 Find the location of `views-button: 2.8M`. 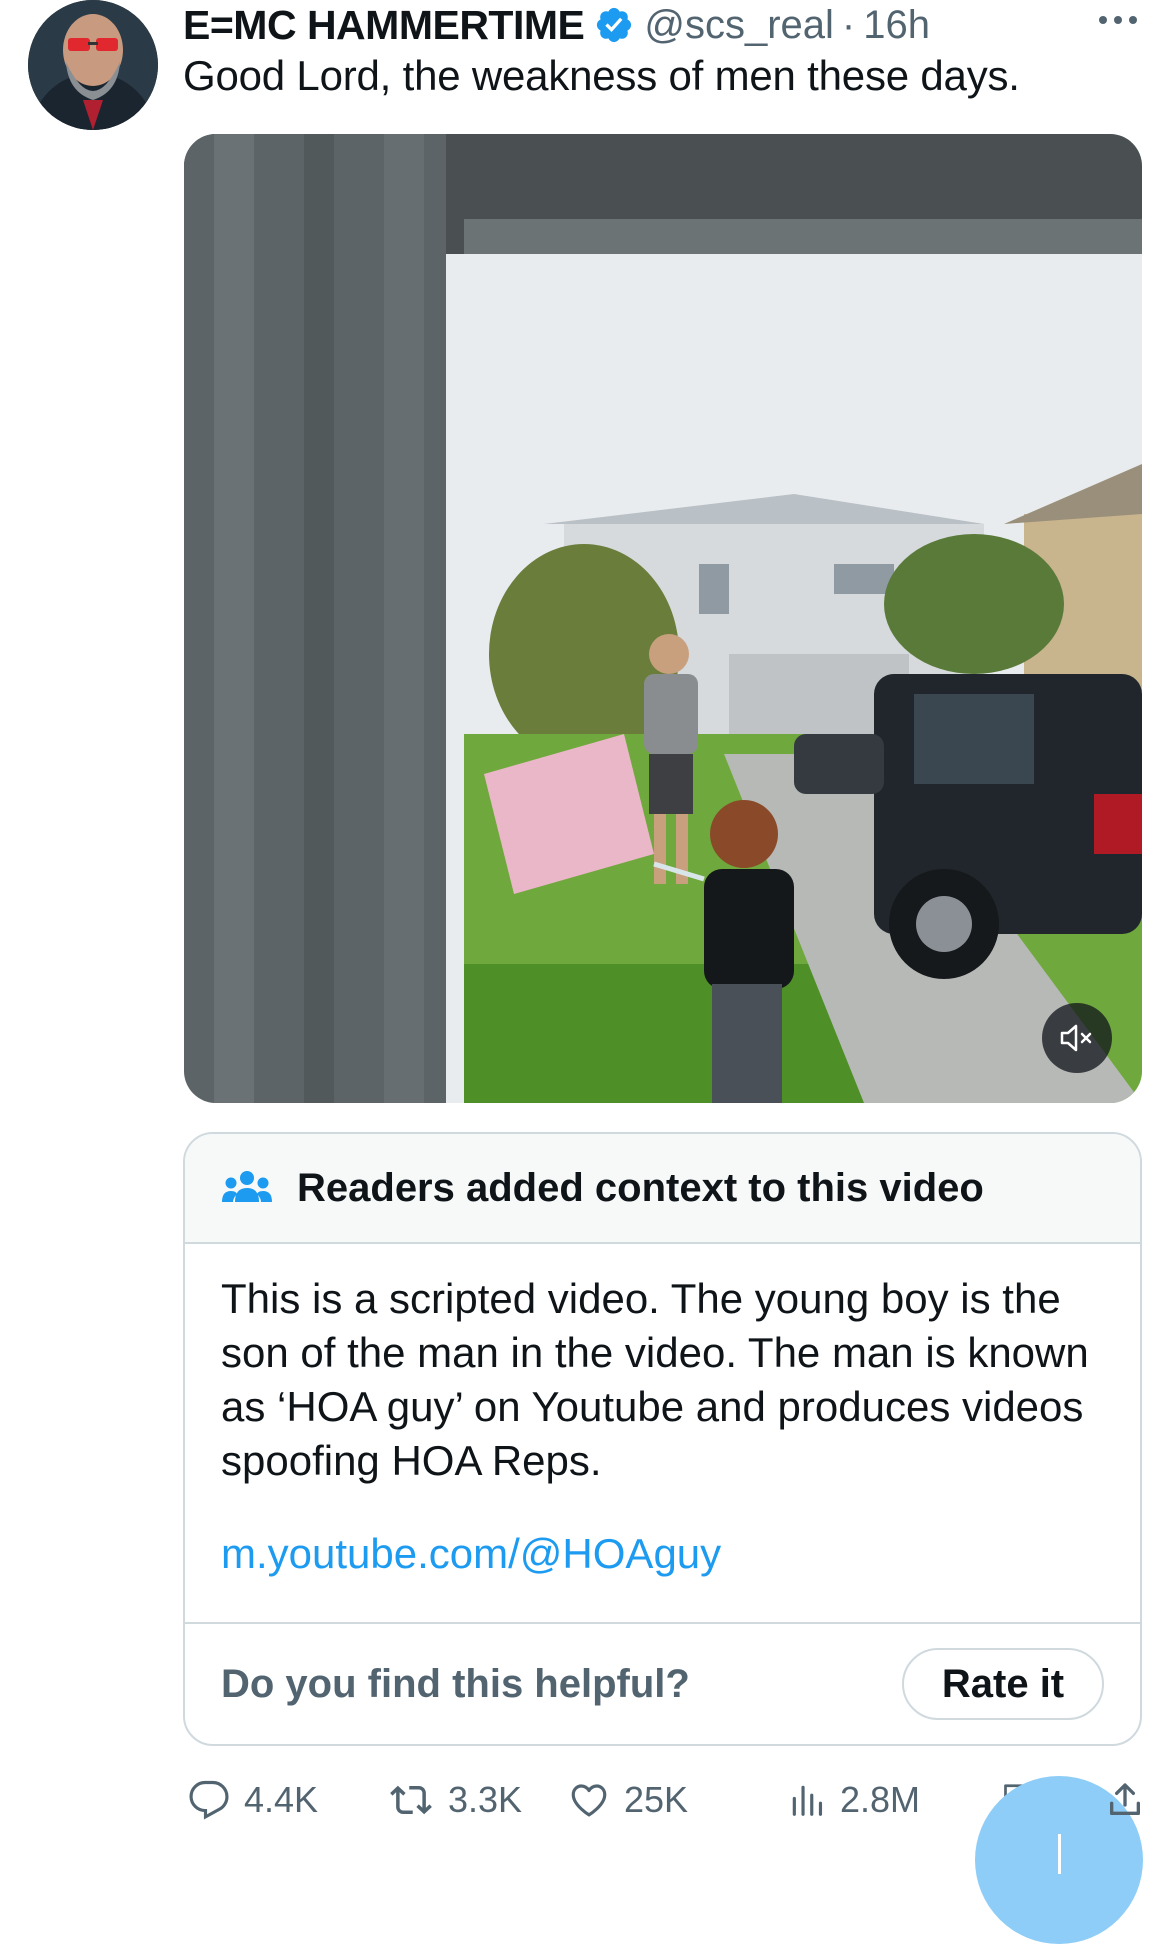

views-button: 2.8M is located at coordinates (854, 1800).